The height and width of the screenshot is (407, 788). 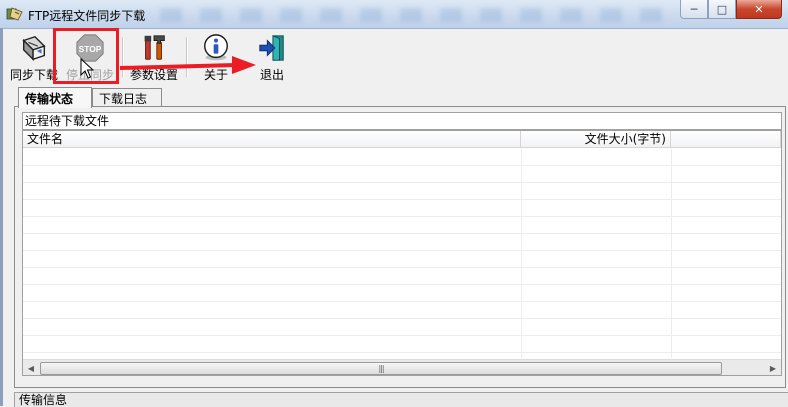 I want to click on transfer-info-title: 传输信息, so click(x=401, y=399).